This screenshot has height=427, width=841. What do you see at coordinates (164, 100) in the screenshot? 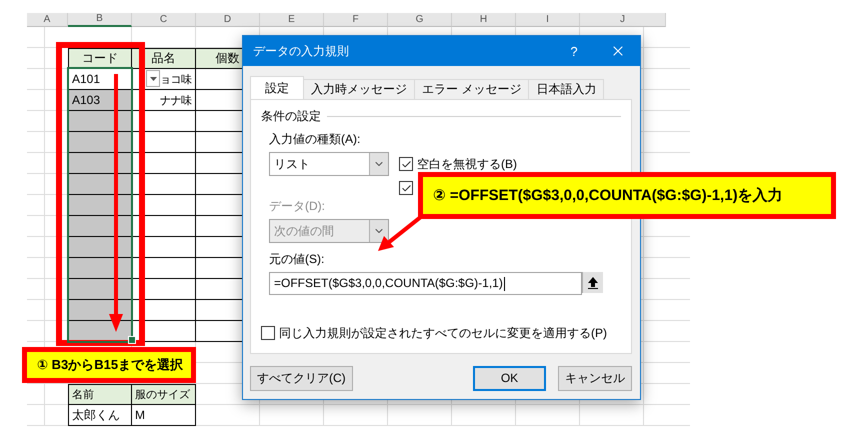
I see `table-cell: ナナ味` at bounding box center [164, 100].